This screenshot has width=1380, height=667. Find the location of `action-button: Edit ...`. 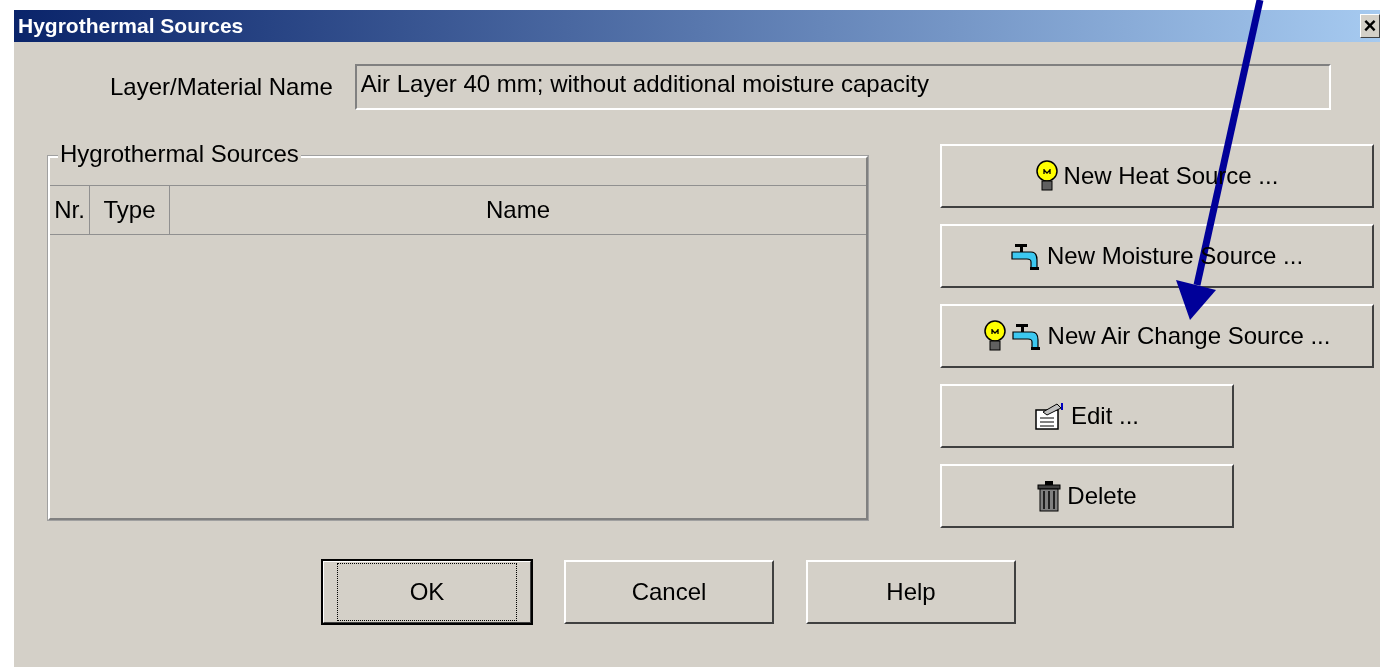

action-button: Edit ... is located at coordinates (1087, 416).